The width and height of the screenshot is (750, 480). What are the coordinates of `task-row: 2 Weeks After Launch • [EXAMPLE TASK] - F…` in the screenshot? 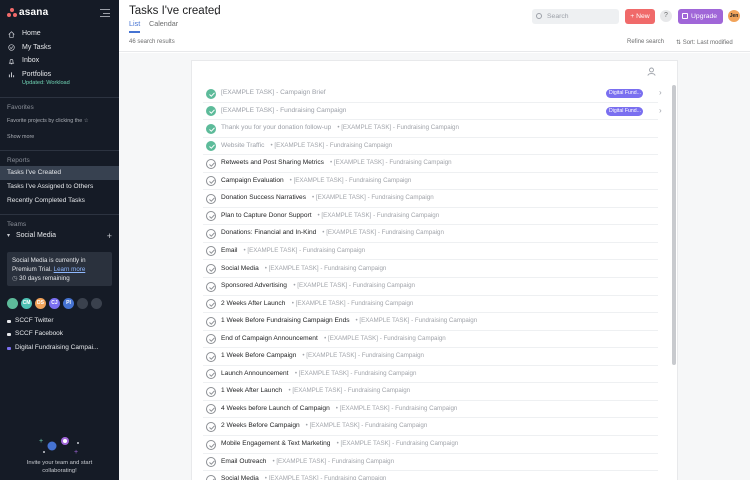 It's located at (430, 305).